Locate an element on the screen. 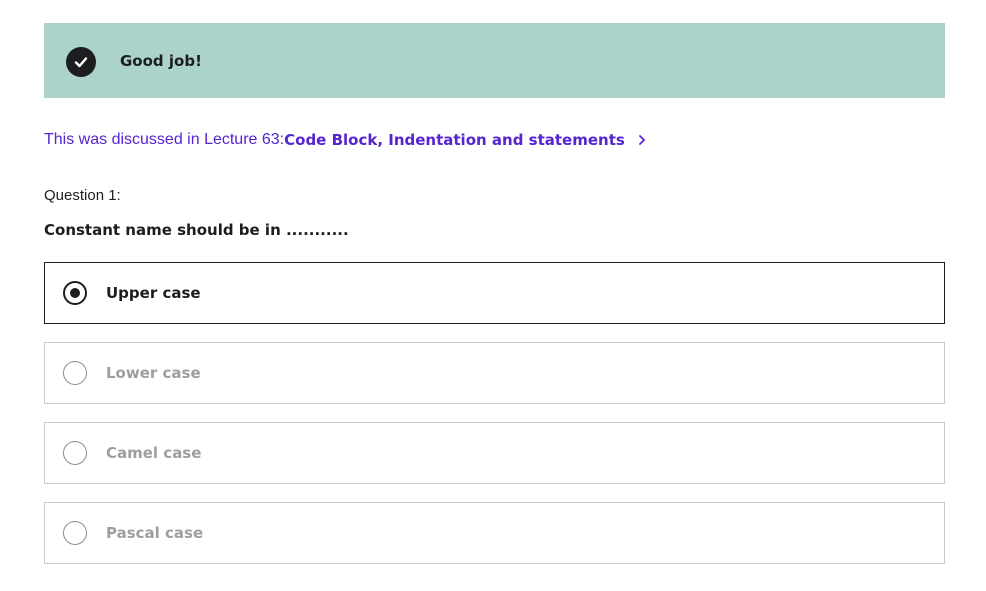 This screenshot has height=591, width=986. answer-option-lower-case: Lower case is located at coordinates (494, 373).